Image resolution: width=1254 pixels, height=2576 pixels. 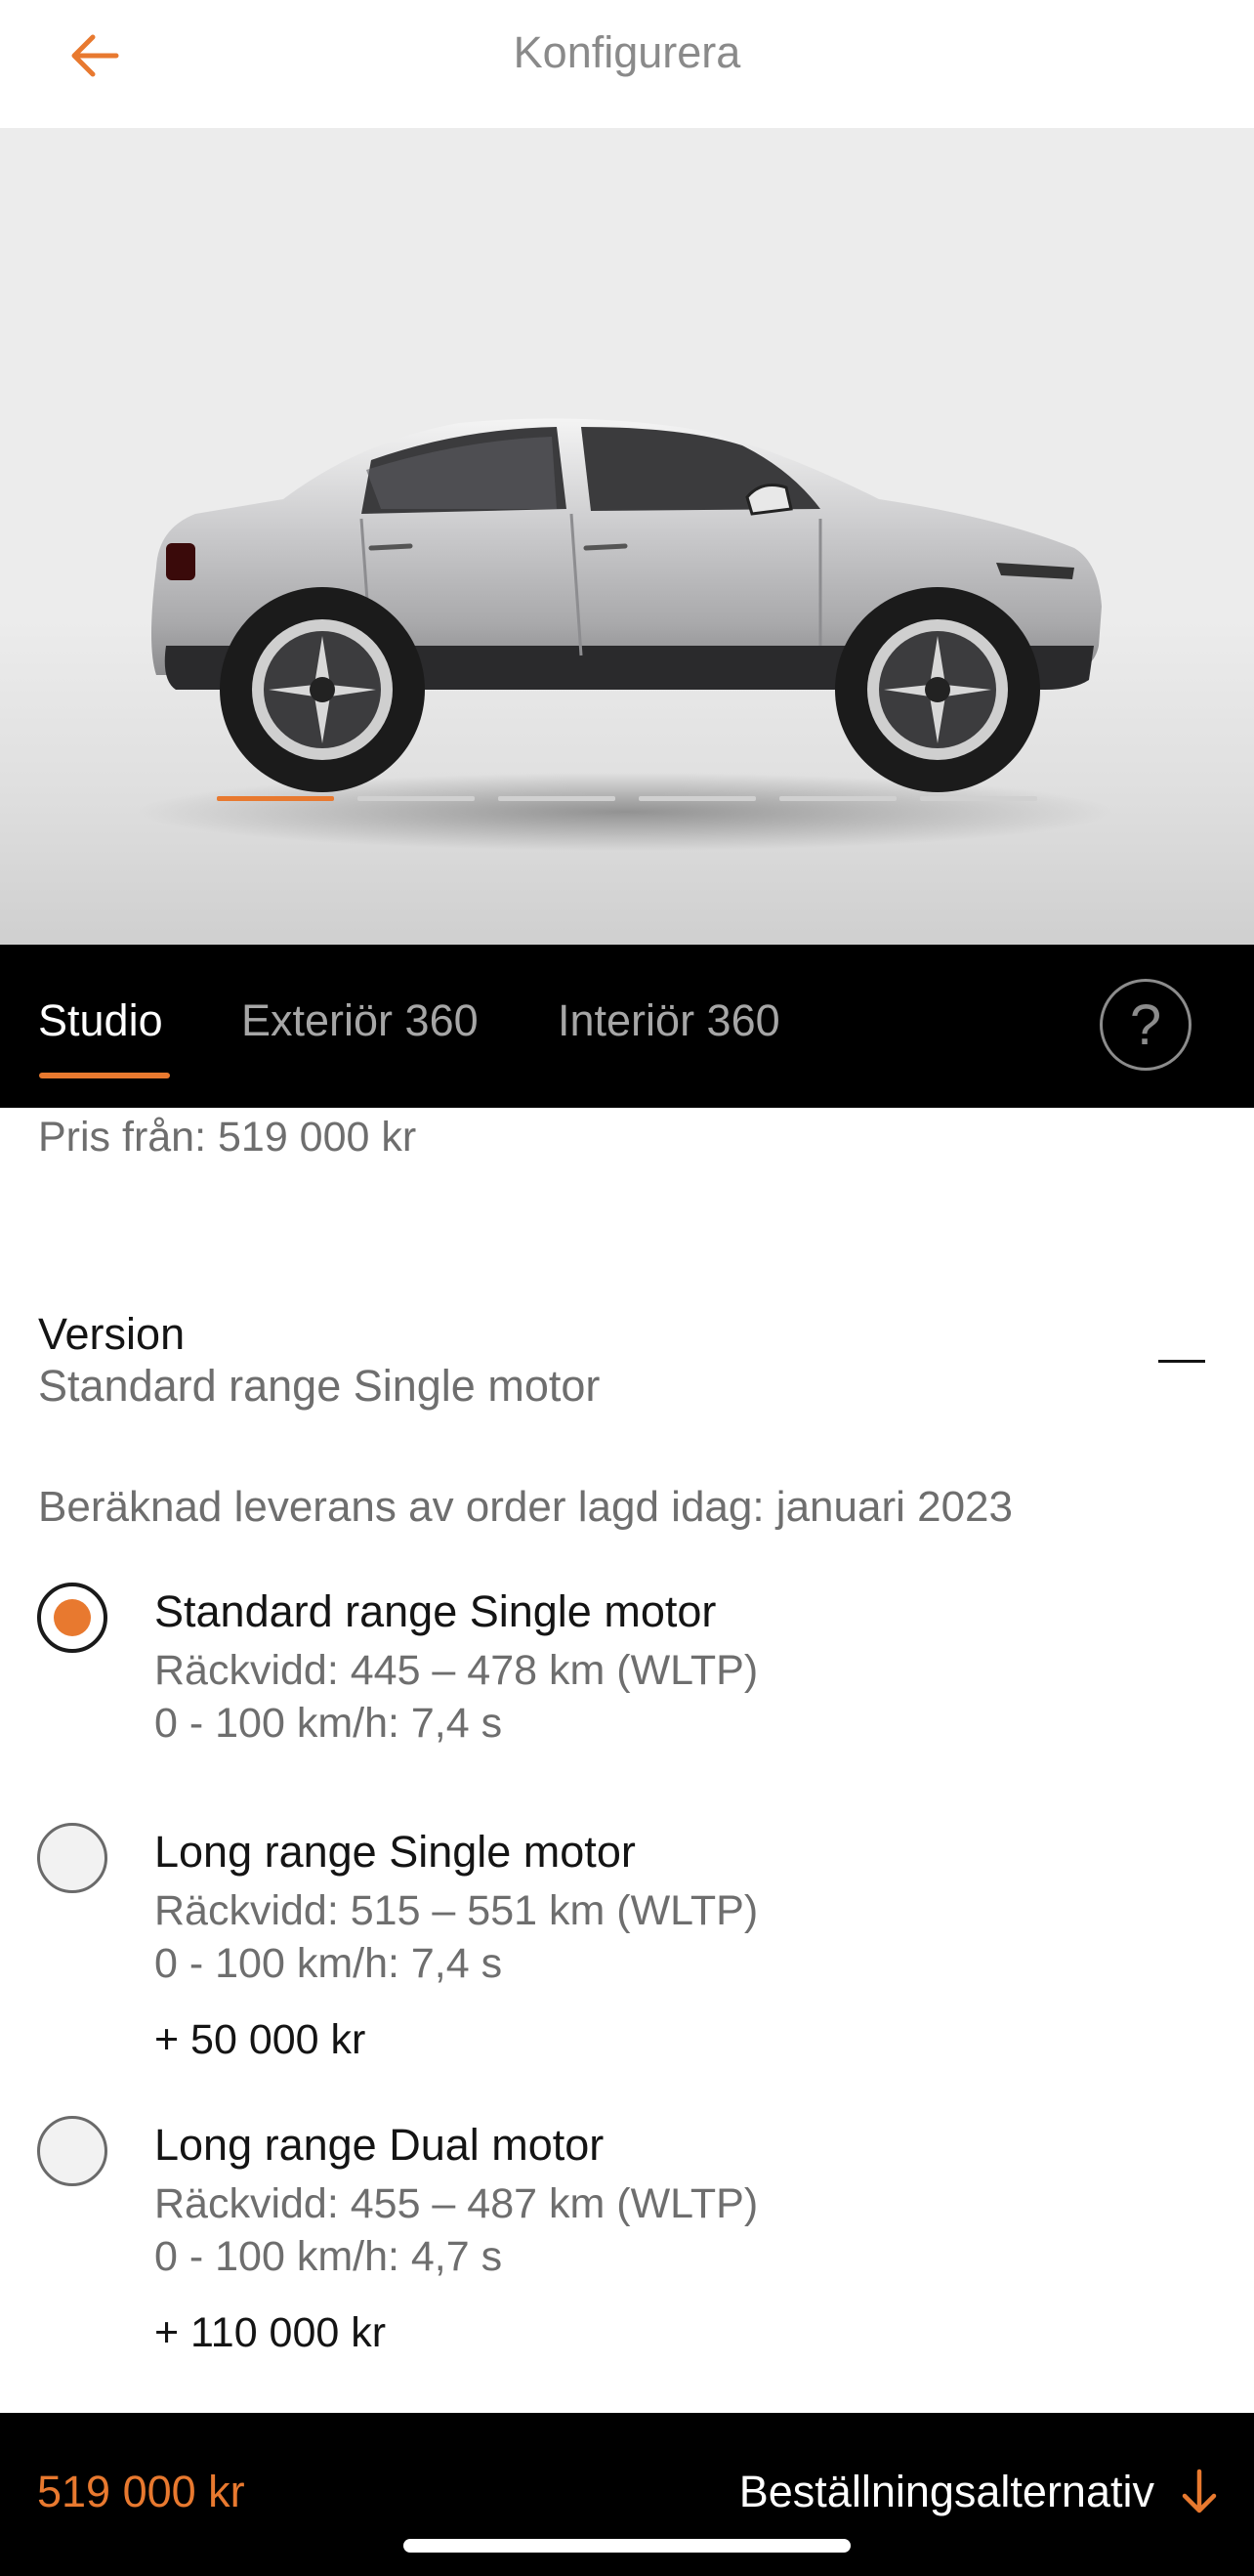 What do you see at coordinates (141, 2491) in the screenshot?
I see `total-price: 519 000 kr` at bounding box center [141, 2491].